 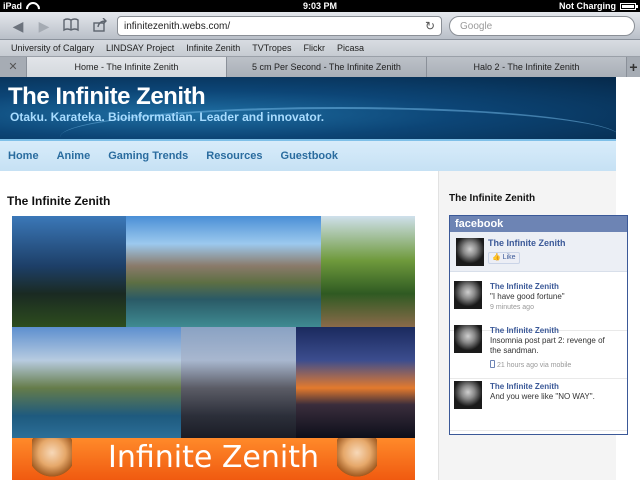 What do you see at coordinates (271, 48) in the screenshot?
I see `bookmark-item: TVTropes` at bounding box center [271, 48].